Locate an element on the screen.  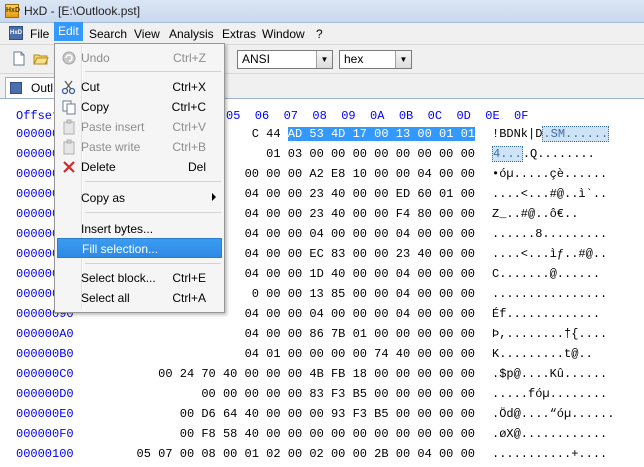
hex-bytes-text: 04 00 00 EC 83 00 00 23 40 00 00 is located at coordinates (359, 254).